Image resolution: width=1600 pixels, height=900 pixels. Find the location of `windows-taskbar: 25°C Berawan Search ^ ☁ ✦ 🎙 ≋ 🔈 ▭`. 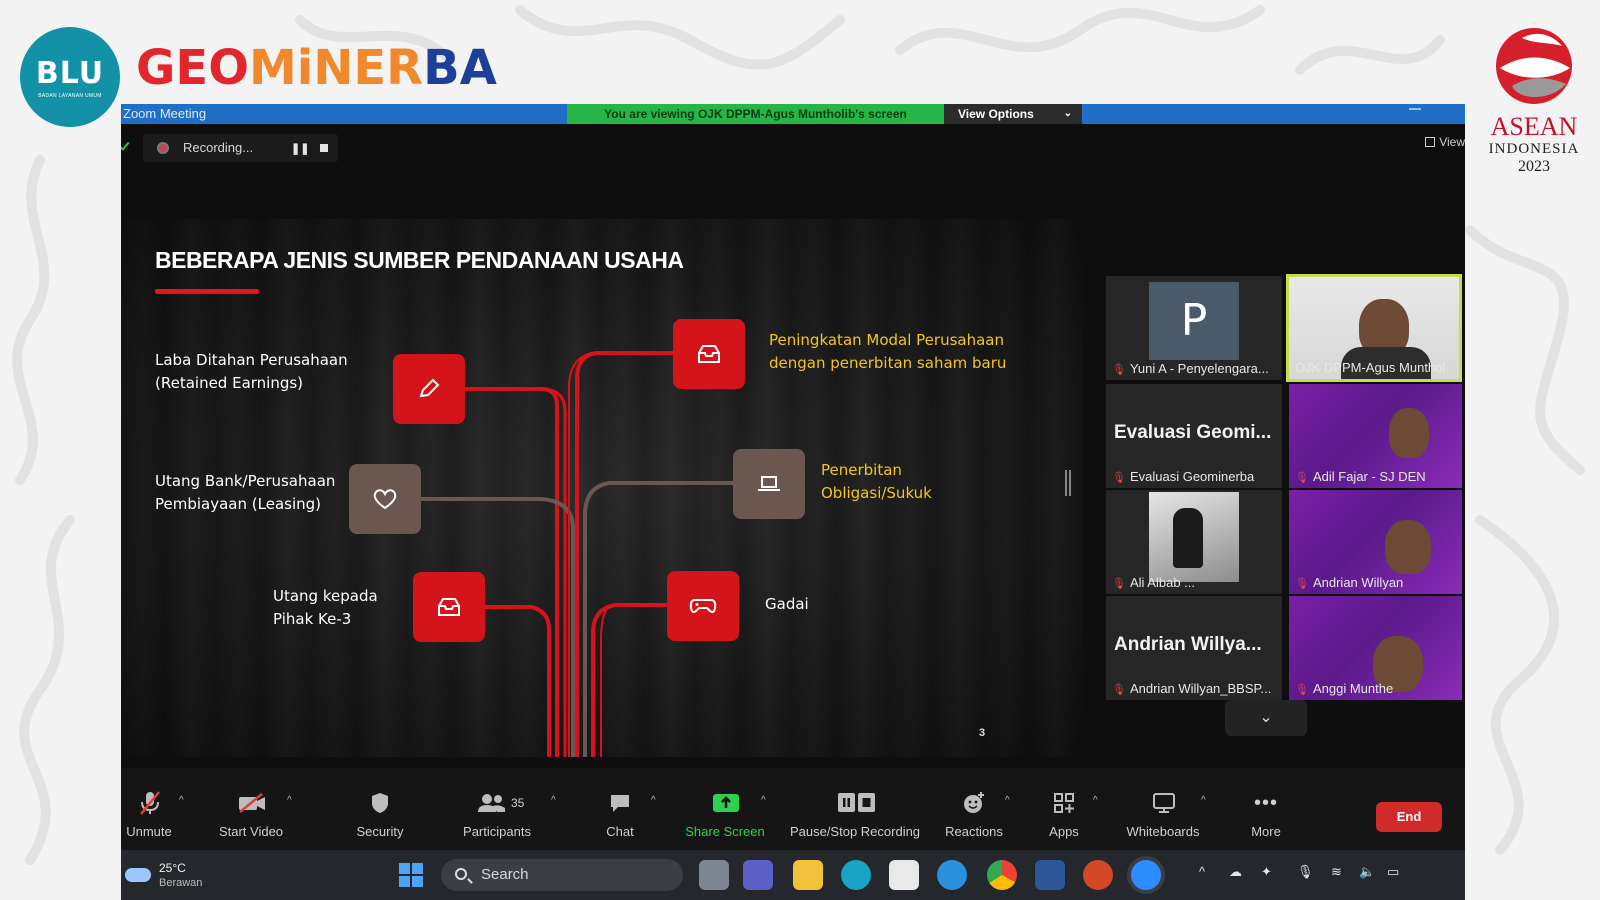

windows-taskbar: 25°C Berawan Search ^ ☁ ✦ 🎙 ≋ 🔈 ▭ is located at coordinates (793, 875).